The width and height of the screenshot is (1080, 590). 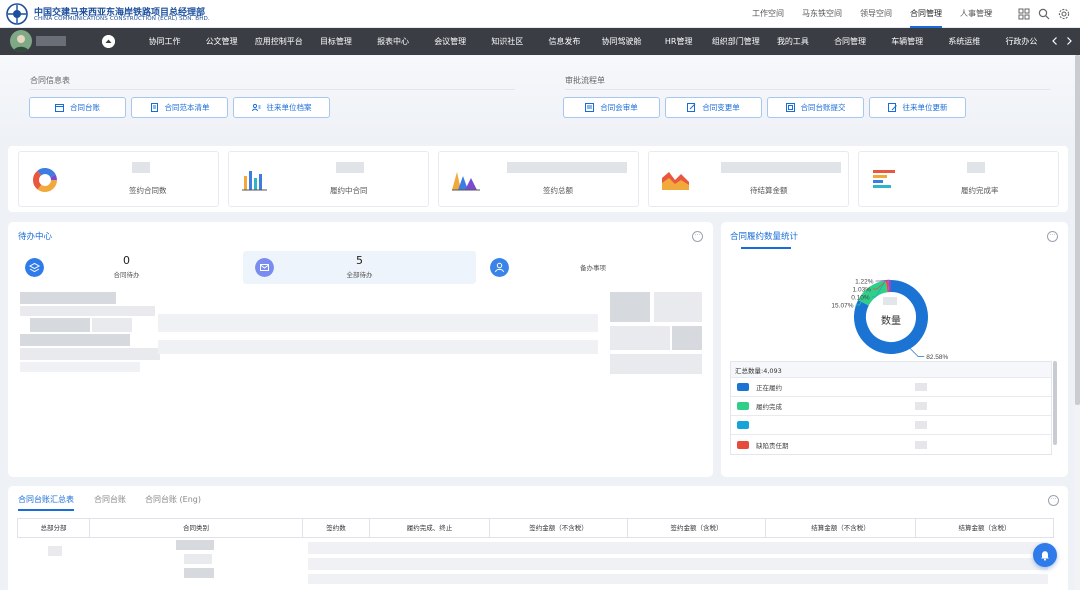 I want to click on chevron-right-icon, so click(x=1069, y=41).